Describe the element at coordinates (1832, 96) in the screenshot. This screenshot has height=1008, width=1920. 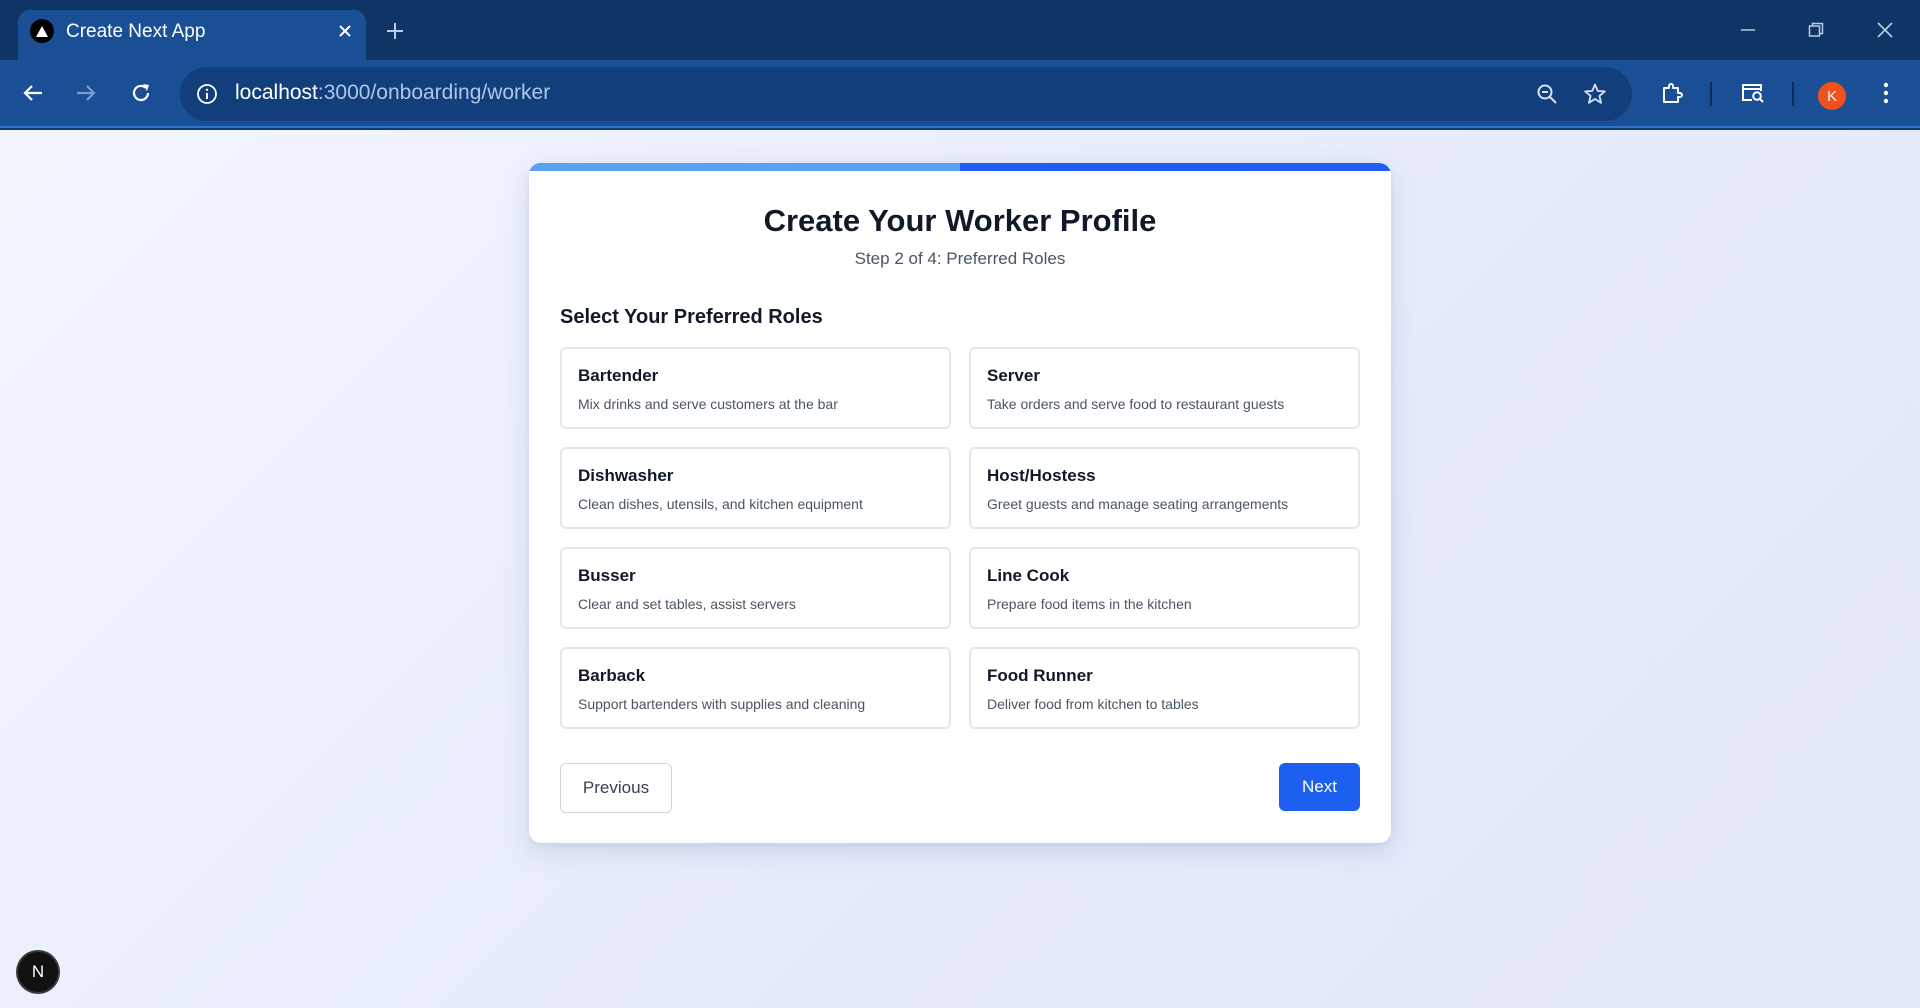
I see `profile-avatar: K` at that location.